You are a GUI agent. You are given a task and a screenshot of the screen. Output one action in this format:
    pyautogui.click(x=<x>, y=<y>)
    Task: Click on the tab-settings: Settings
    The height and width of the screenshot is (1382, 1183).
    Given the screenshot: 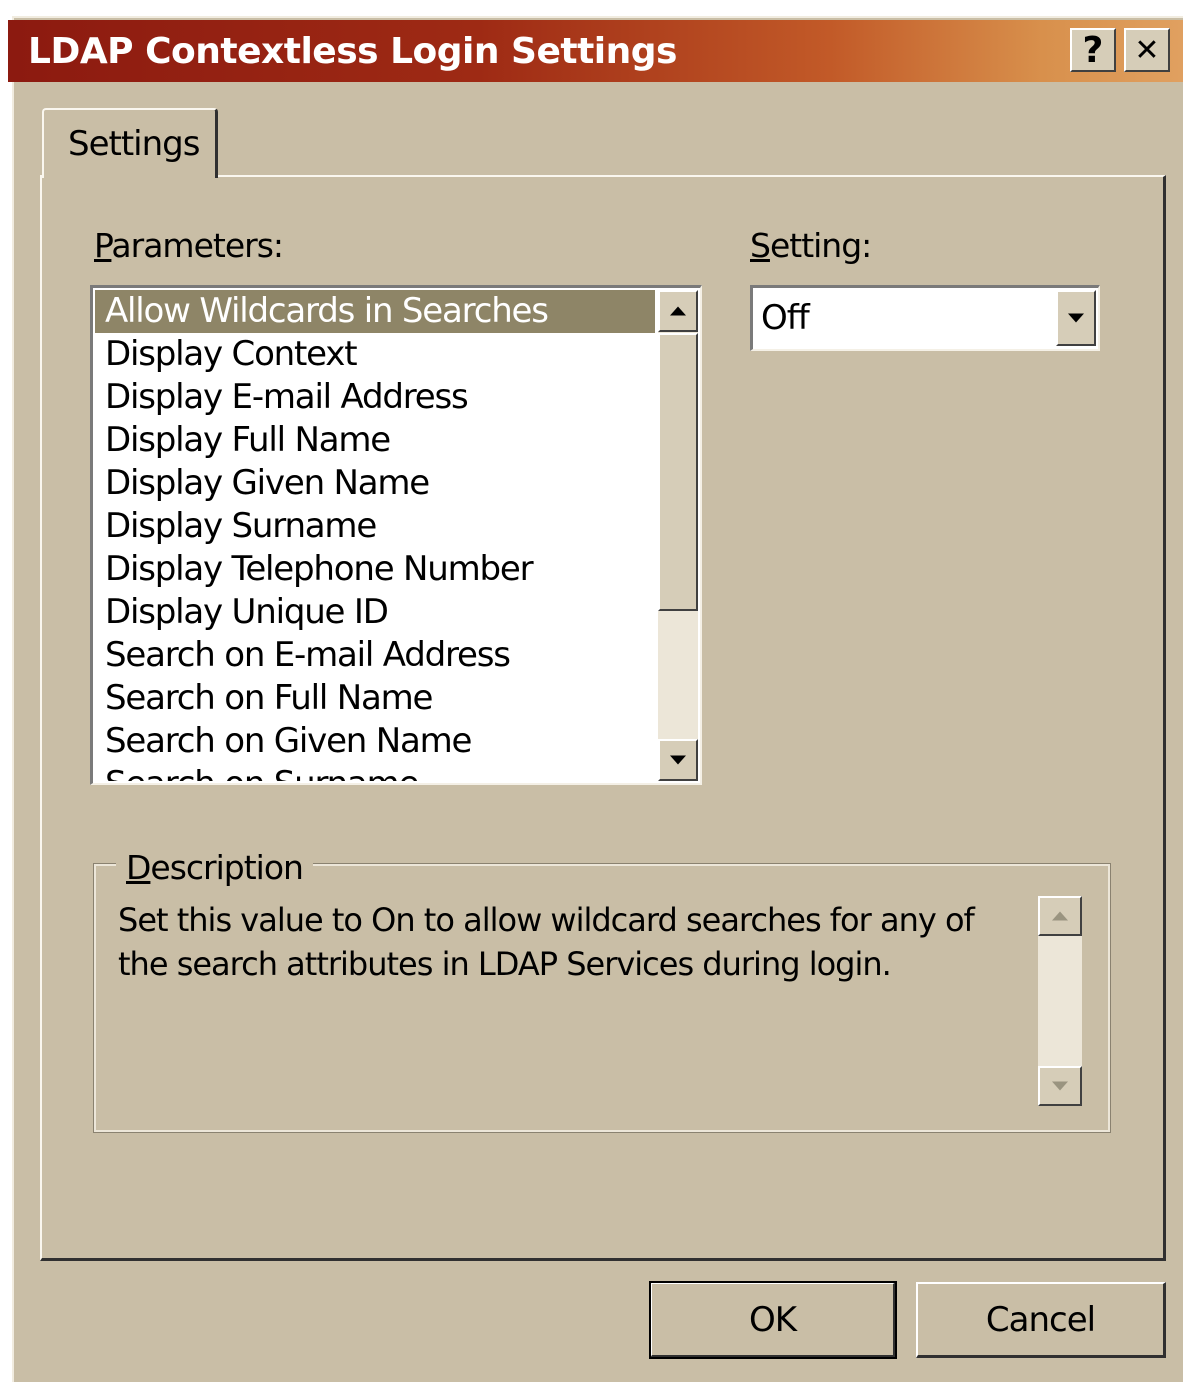 What is the action you would take?
    pyautogui.click(x=130, y=143)
    